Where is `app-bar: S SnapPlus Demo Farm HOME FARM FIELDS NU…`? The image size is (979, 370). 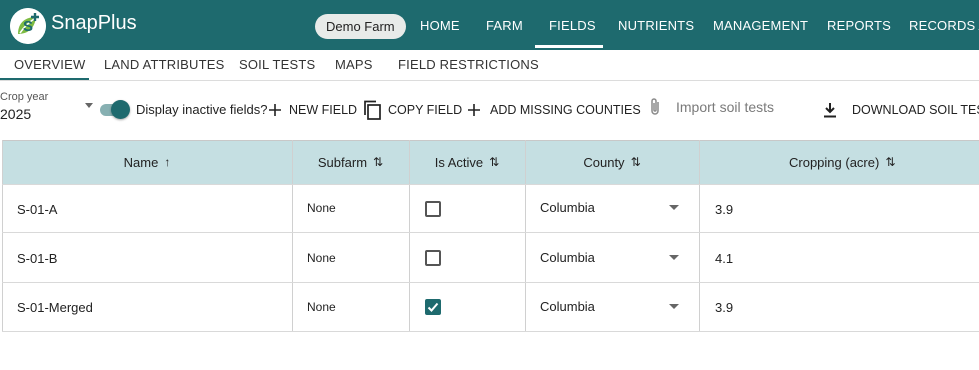
app-bar: S SnapPlus Demo Farm HOME FARM FIELDS NU… is located at coordinates (489, 25).